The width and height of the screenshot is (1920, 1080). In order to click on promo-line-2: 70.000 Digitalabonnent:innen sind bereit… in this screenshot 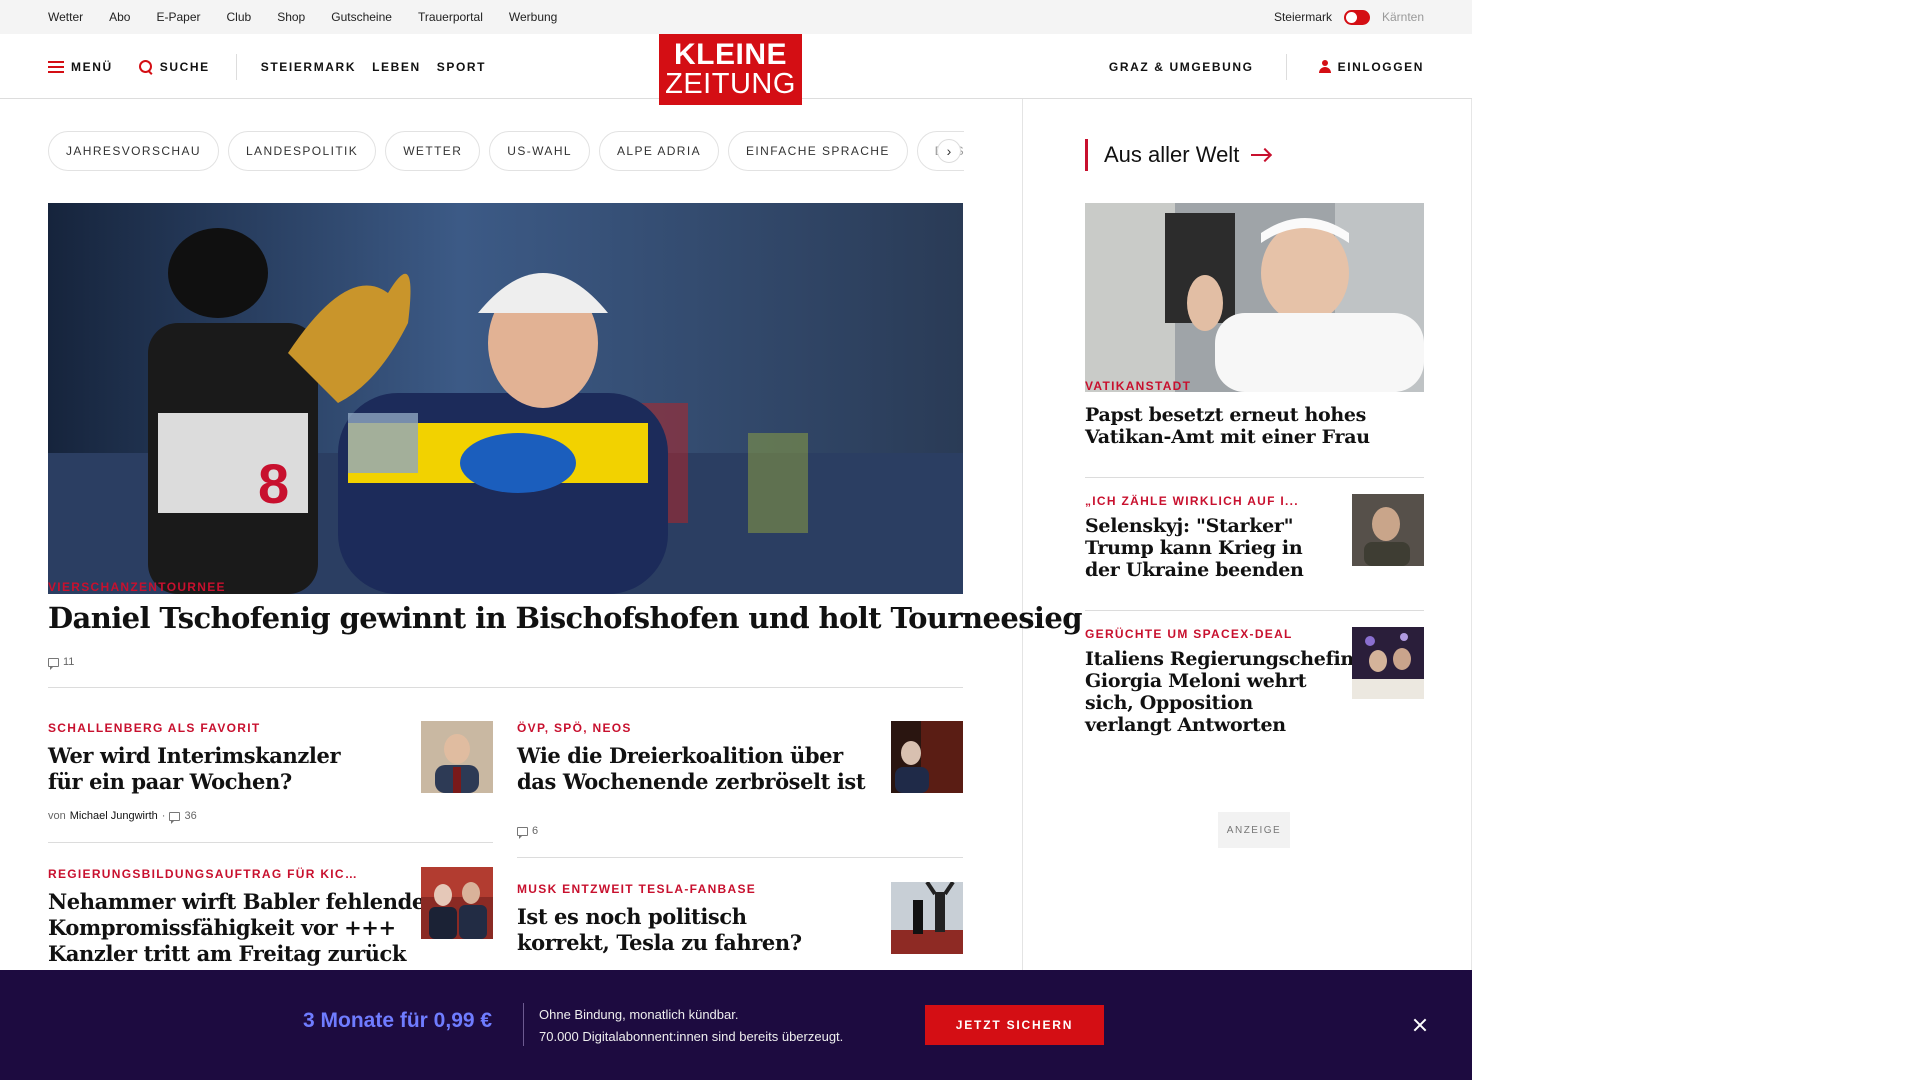, I will do `click(691, 1036)`.